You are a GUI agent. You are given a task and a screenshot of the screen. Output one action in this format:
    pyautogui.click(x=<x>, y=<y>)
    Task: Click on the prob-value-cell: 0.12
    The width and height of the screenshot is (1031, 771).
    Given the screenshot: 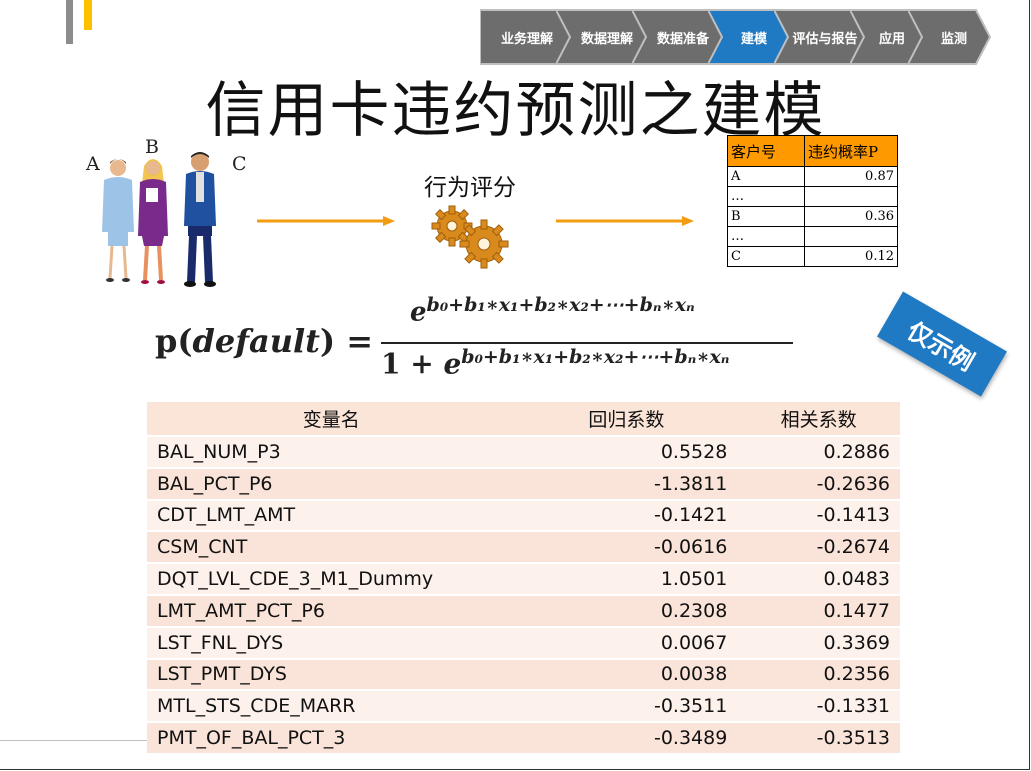 What is the action you would take?
    pyautogui.click(x=851, y=256)
    